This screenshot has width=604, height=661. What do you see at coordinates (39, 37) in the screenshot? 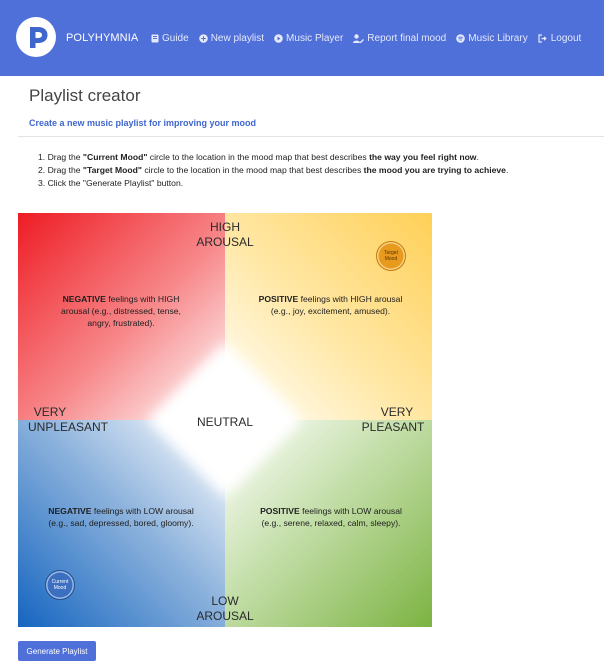
I see `logo-p-icon` at bounding box center [39, 37].